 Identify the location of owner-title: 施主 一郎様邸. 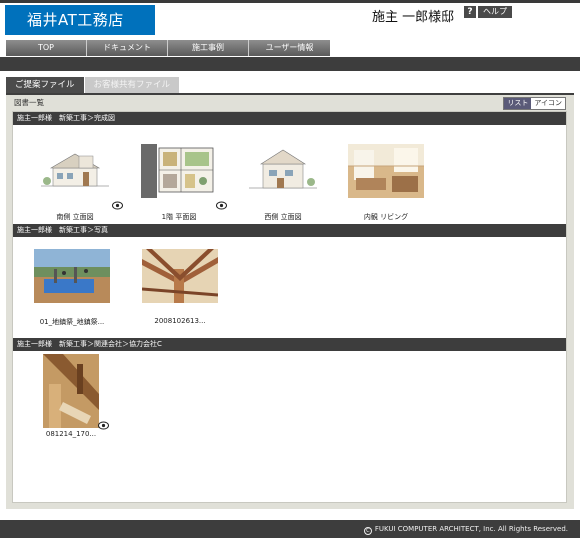
(413, 17).